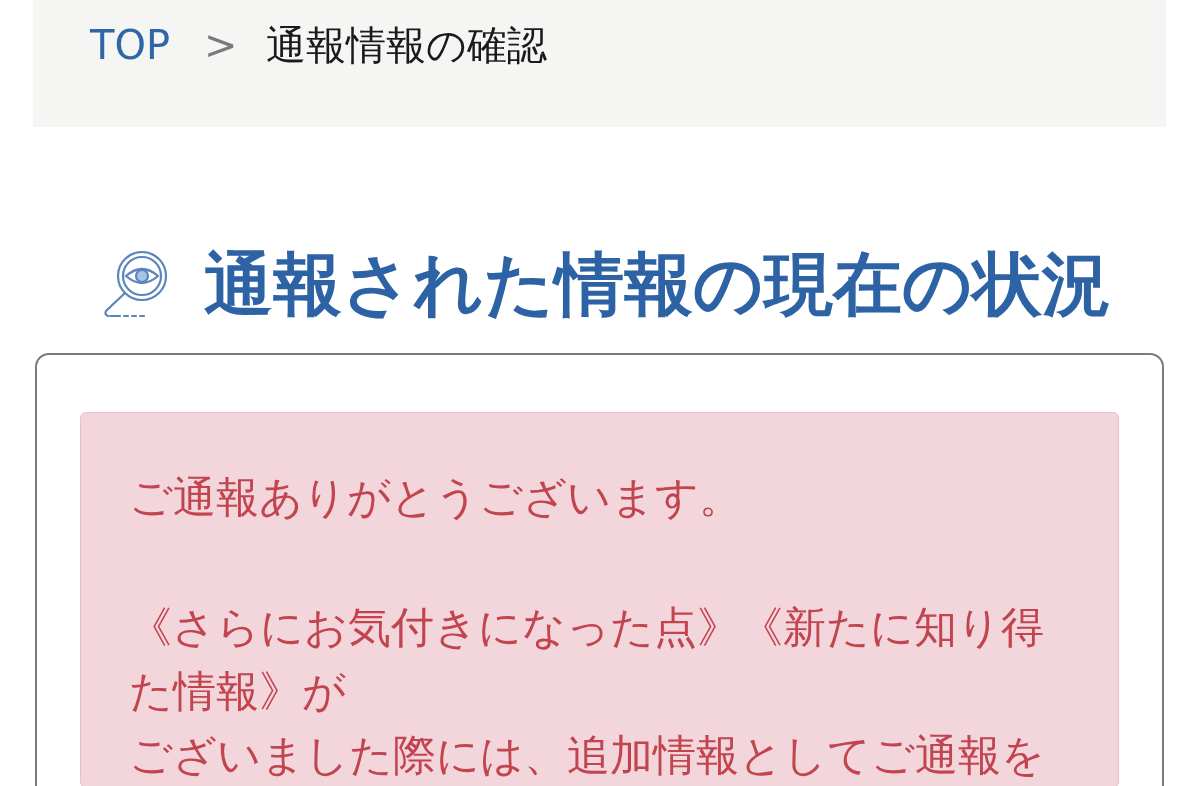 The width and height of the screenshot is (1199, 786). I want to click on notice-text: ご通報ありがとうございます。, so click(436, 497).